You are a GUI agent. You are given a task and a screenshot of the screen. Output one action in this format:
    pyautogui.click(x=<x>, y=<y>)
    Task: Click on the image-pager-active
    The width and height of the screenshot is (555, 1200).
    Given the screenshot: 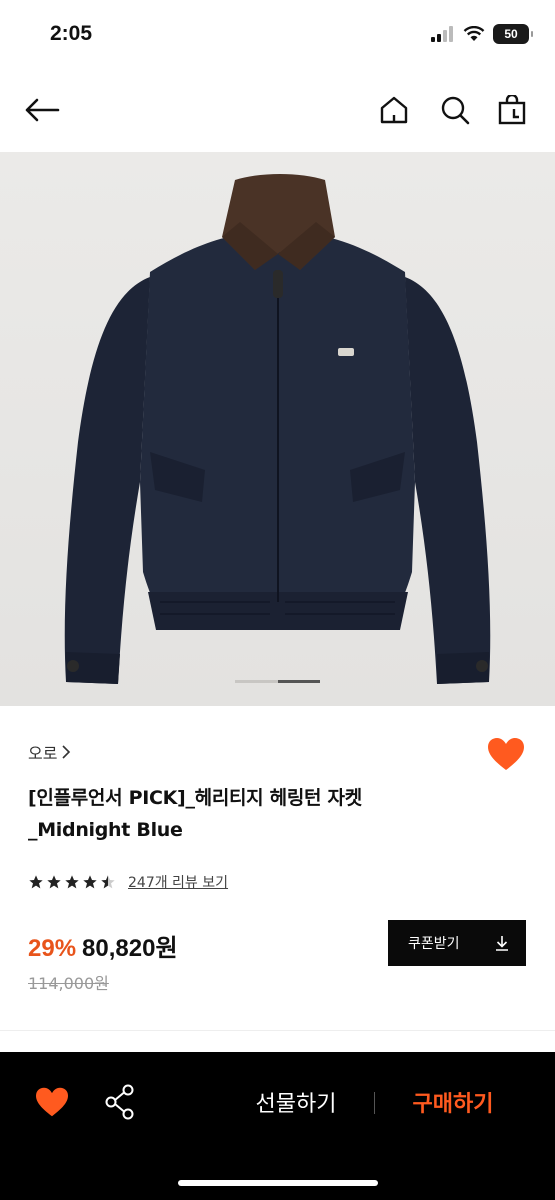 What is the action you would take?
    pyautogui.click(x=299, y=681)
    